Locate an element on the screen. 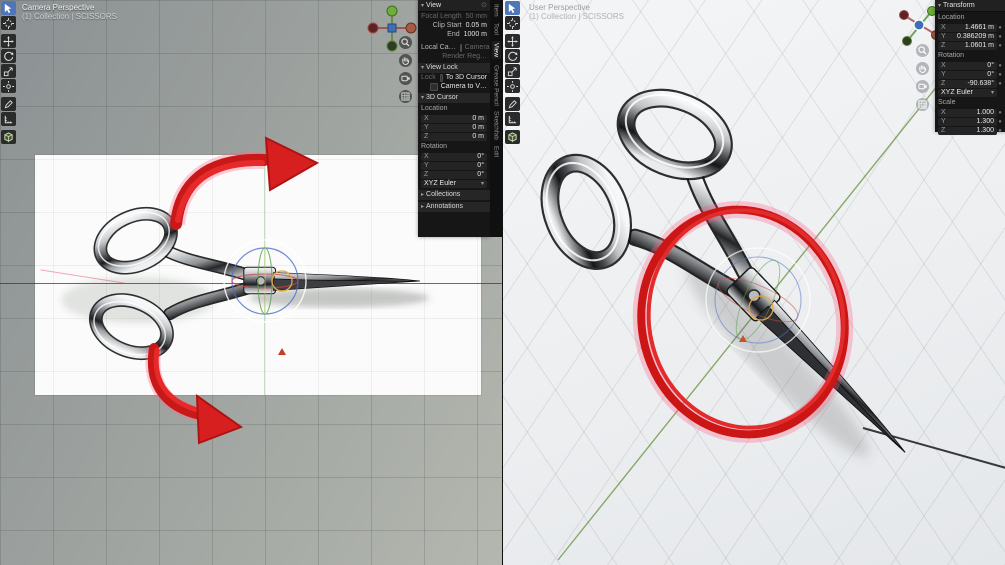 The height and width of the screenshot is (565, 1005). view-name: User Perspective is located at coordinates (559, 7).